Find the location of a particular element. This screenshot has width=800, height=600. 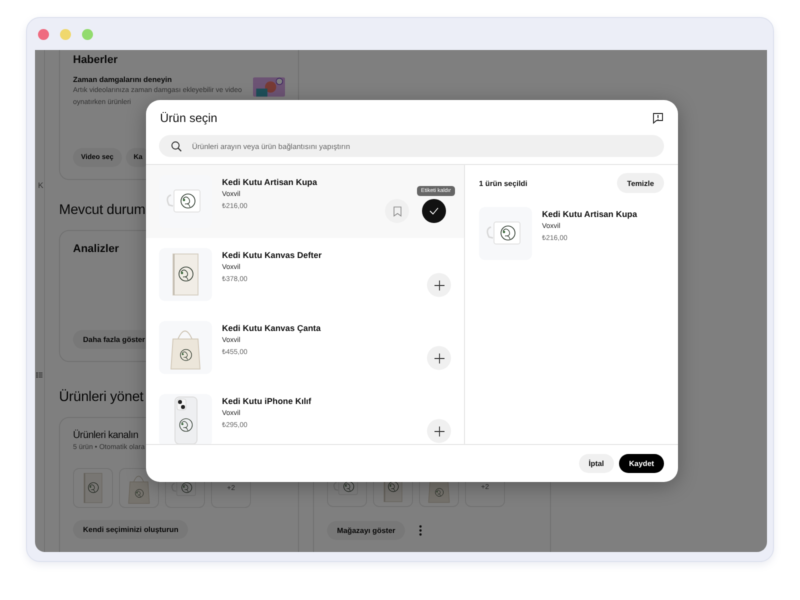

check-icon is located at coordinates (434, 211).